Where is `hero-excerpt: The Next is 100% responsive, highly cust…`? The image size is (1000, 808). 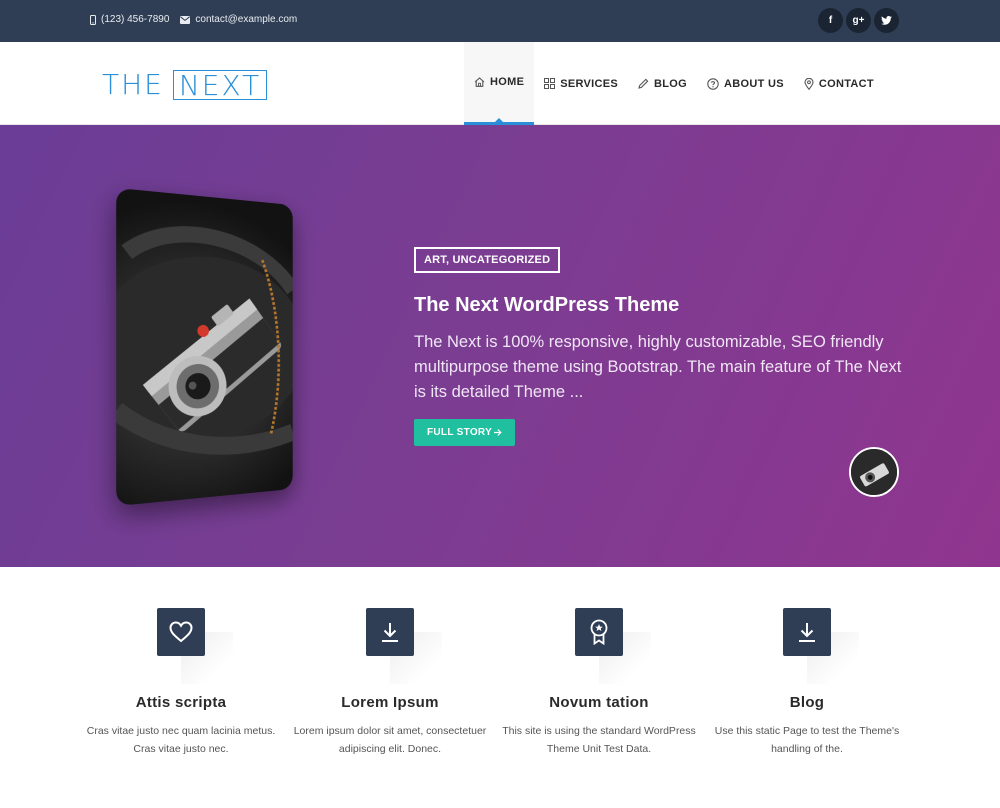 hero-excerpt: The Next is 100% responsive, highly cust… is located at coordinates (658, 367).